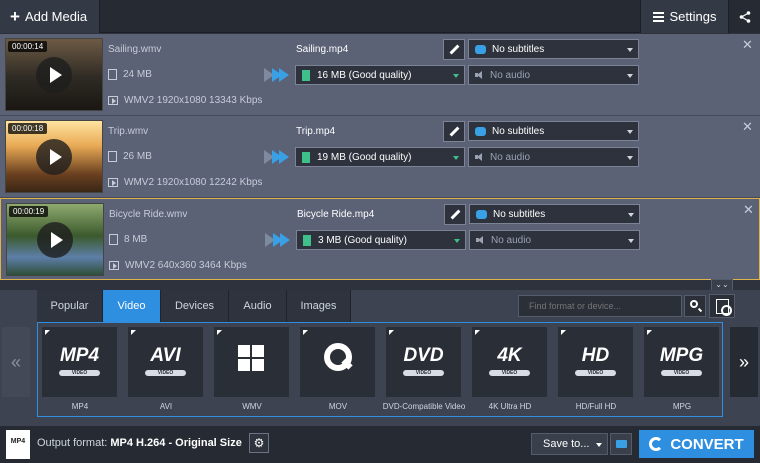 The height and width of the screenshot is (463, 760). What do you see at coordinates (621, 444) in the screenshot?
I see `open-folder-button` at bounding box center [621, 444].